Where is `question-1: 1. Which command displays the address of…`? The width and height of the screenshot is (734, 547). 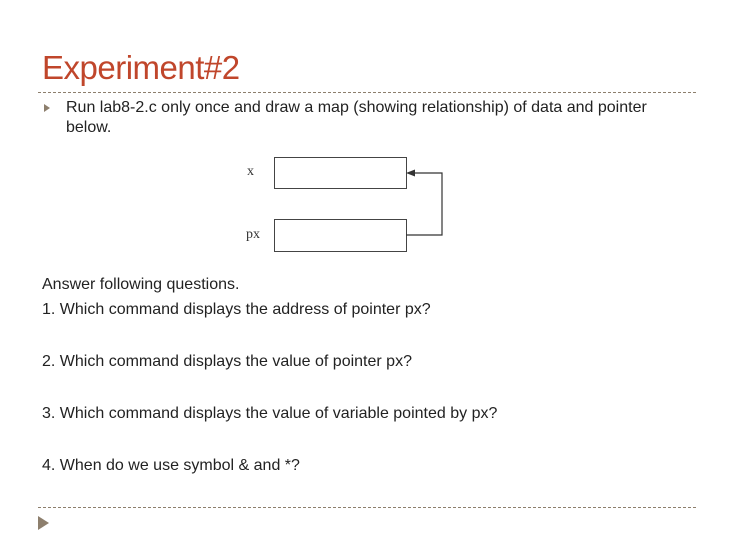 question-1: 1. Which command displays the address of… is located at coordinates (236, 309).